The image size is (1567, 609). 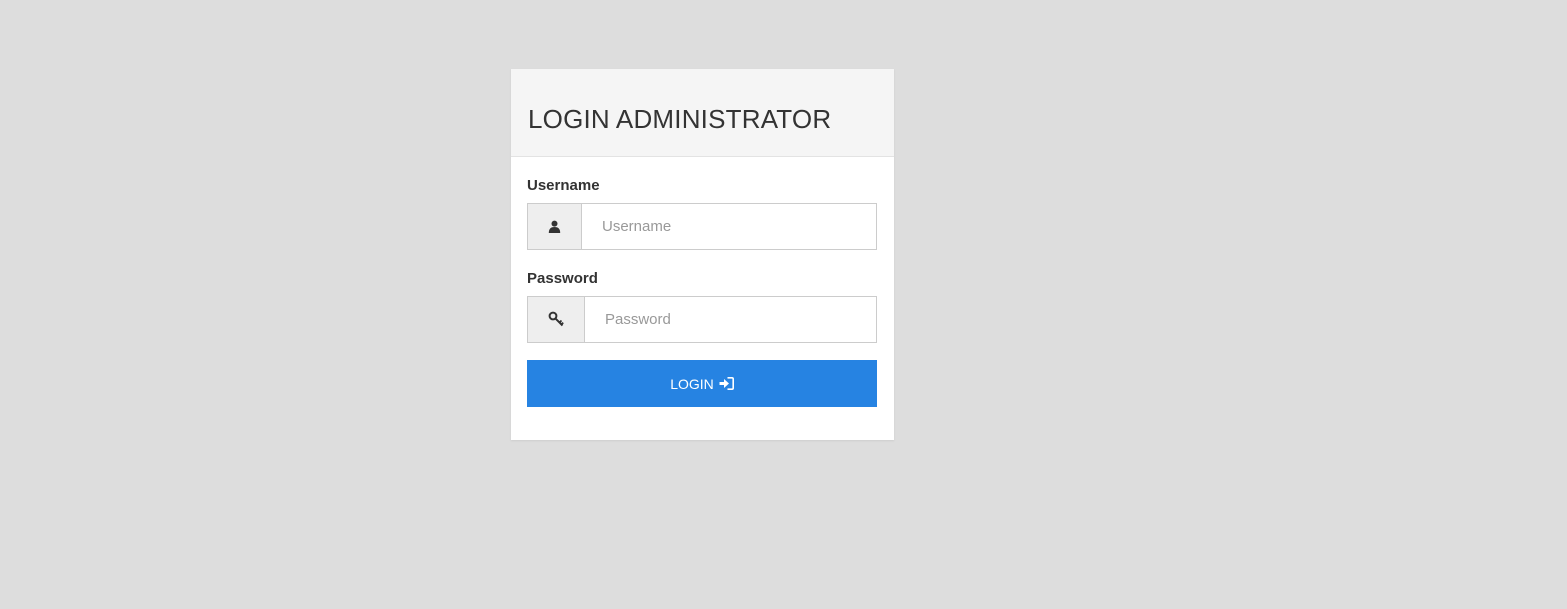 I want to click on sign-in-icon, so click(x=726, y=383).